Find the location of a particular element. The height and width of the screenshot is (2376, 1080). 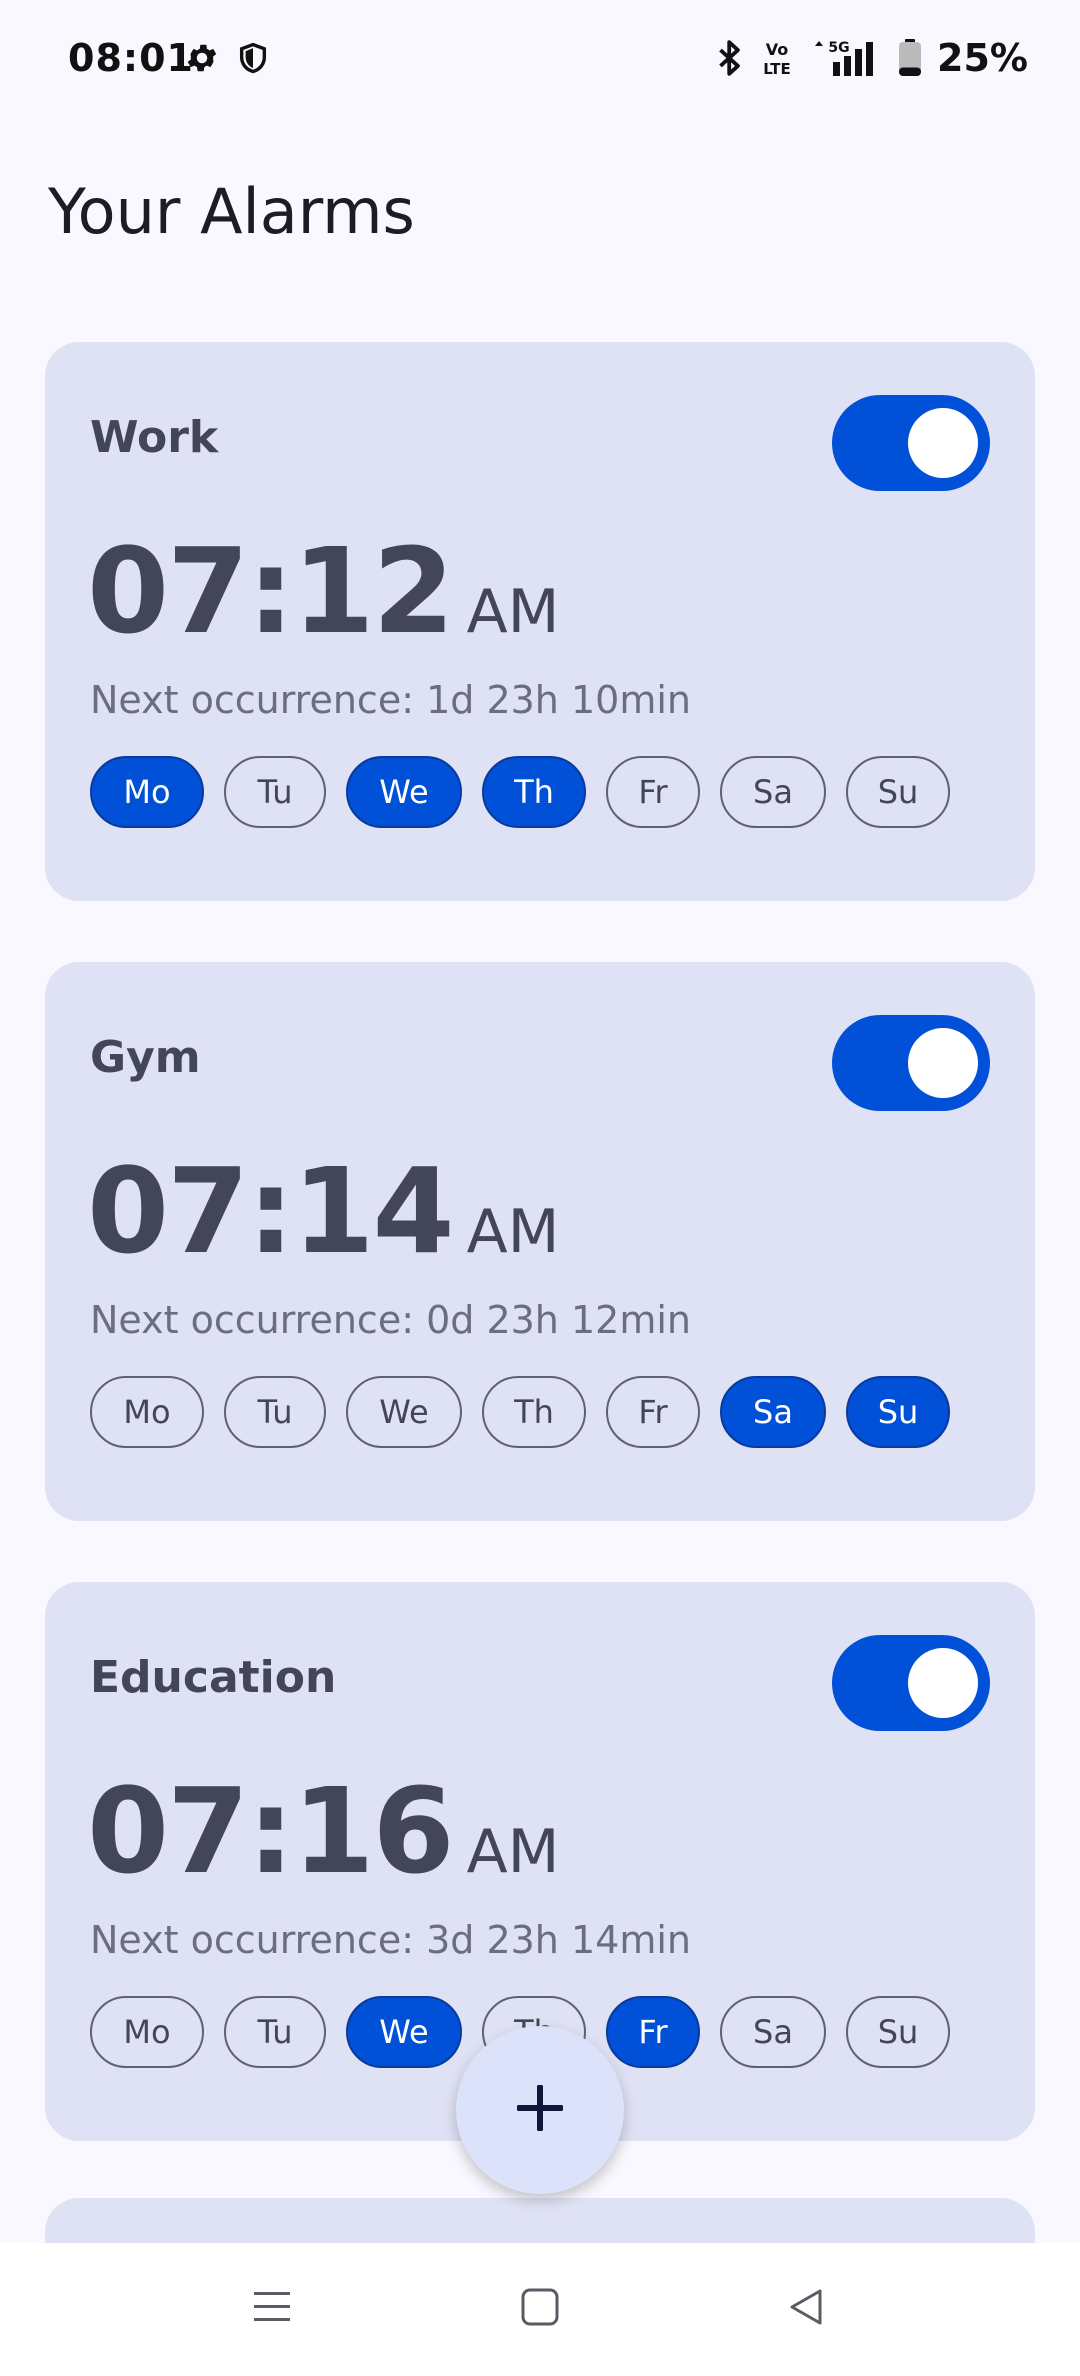

shield-icon is located at coordinates (253, 60).